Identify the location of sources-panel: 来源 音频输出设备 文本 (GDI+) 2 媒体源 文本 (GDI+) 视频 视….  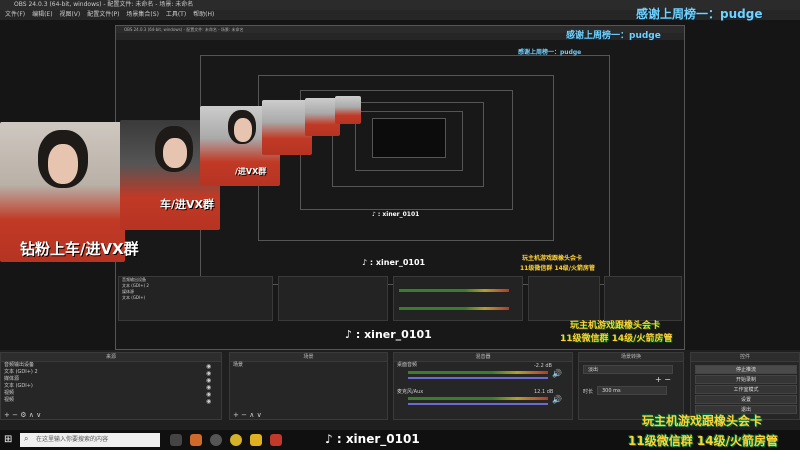
(111, 386).